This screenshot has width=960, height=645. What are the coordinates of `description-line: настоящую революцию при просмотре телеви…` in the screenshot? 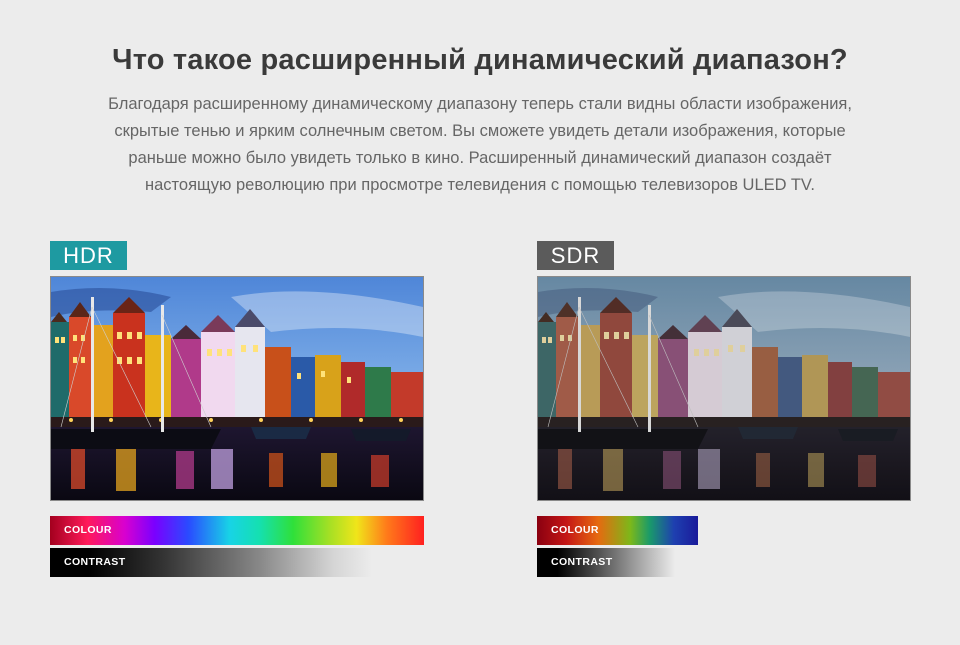 It's located at (479, 185).